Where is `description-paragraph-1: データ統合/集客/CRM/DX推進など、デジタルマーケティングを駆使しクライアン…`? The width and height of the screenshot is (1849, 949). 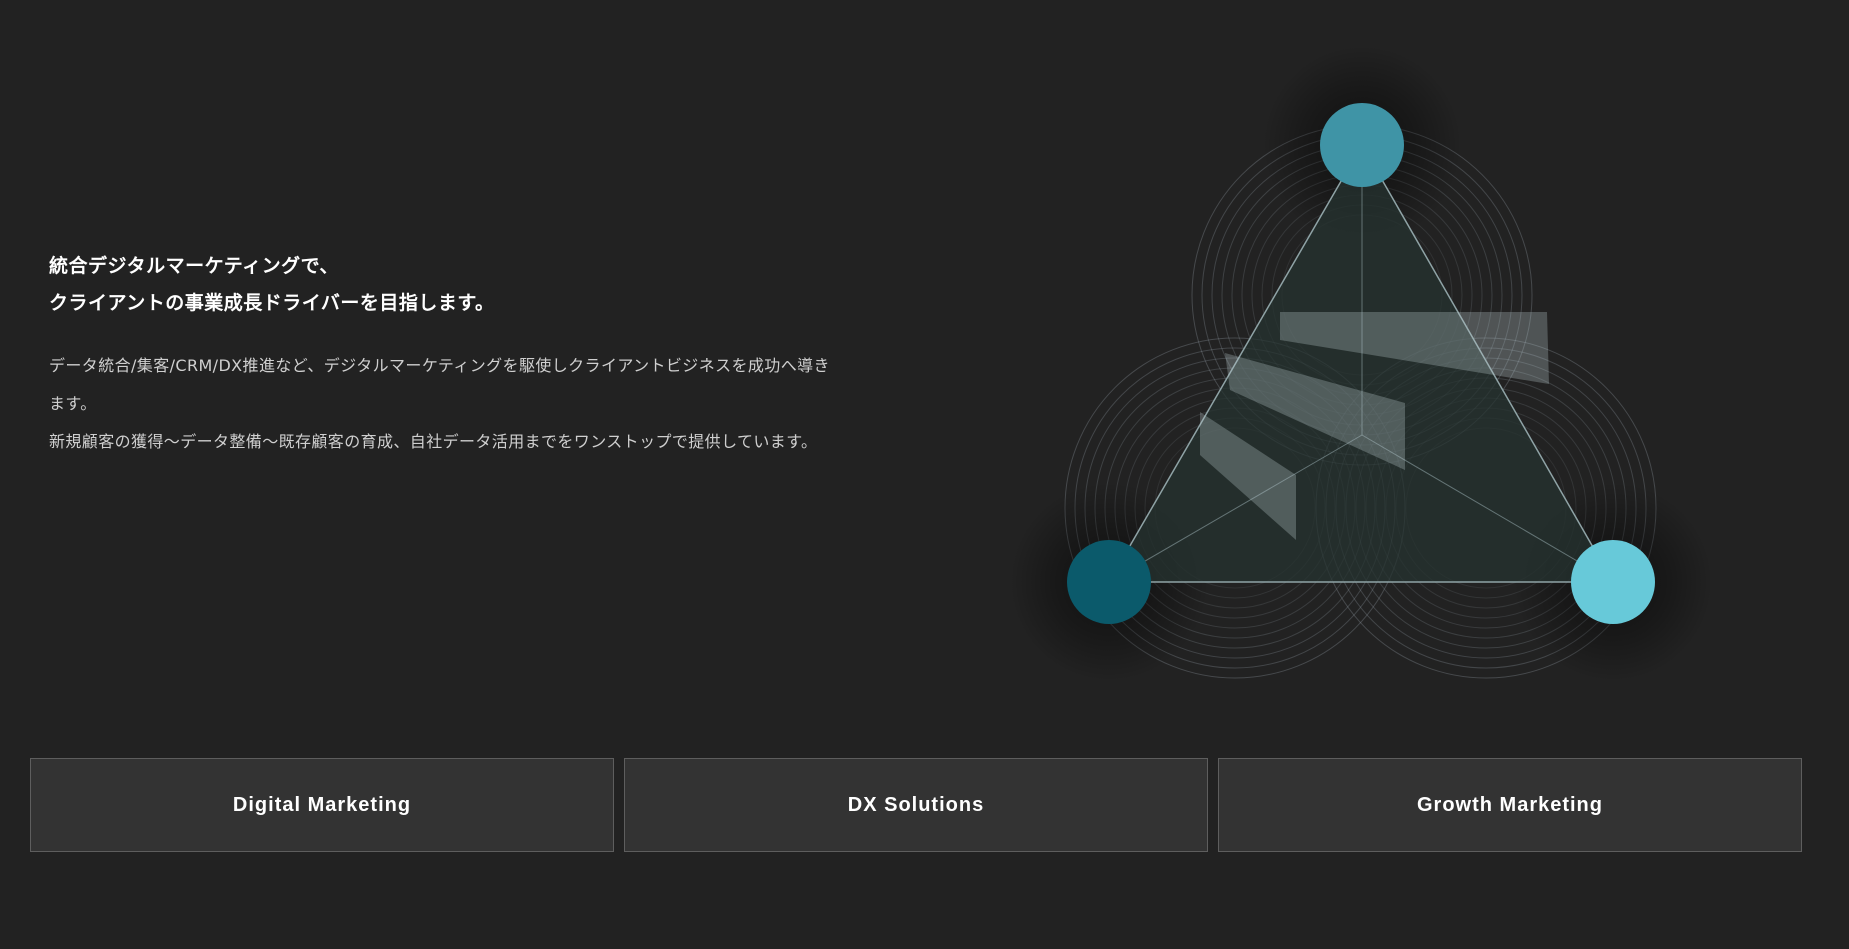 description-paragraph-1: データ統合/集客/CRM/DX推進など、デジタルマーケティングを駆使しクライアン… is located at coordinates (439, 384).